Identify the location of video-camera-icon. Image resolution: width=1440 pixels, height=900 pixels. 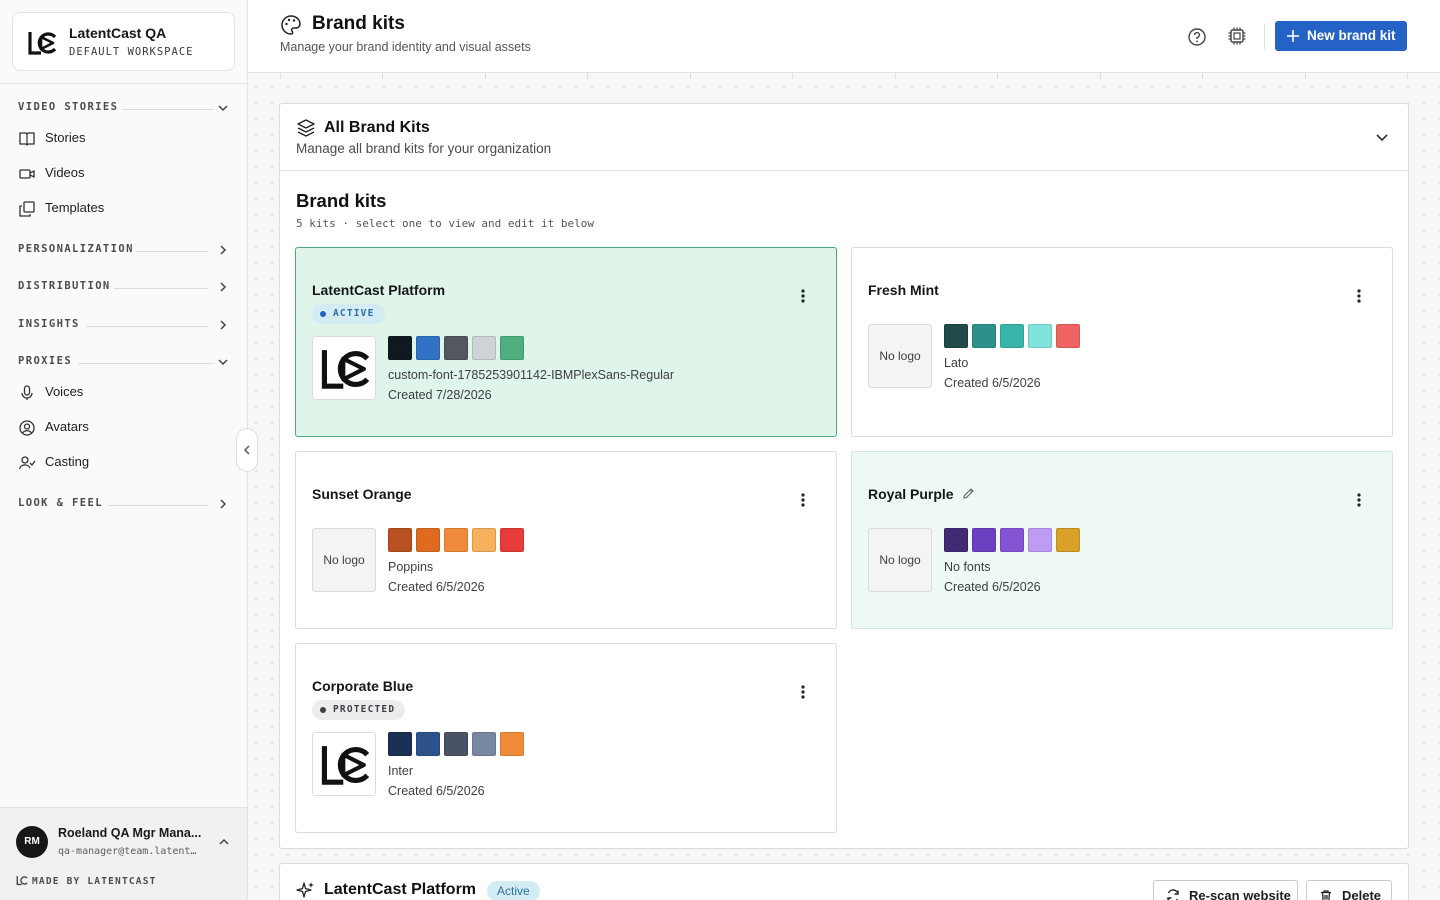
(27, 174).